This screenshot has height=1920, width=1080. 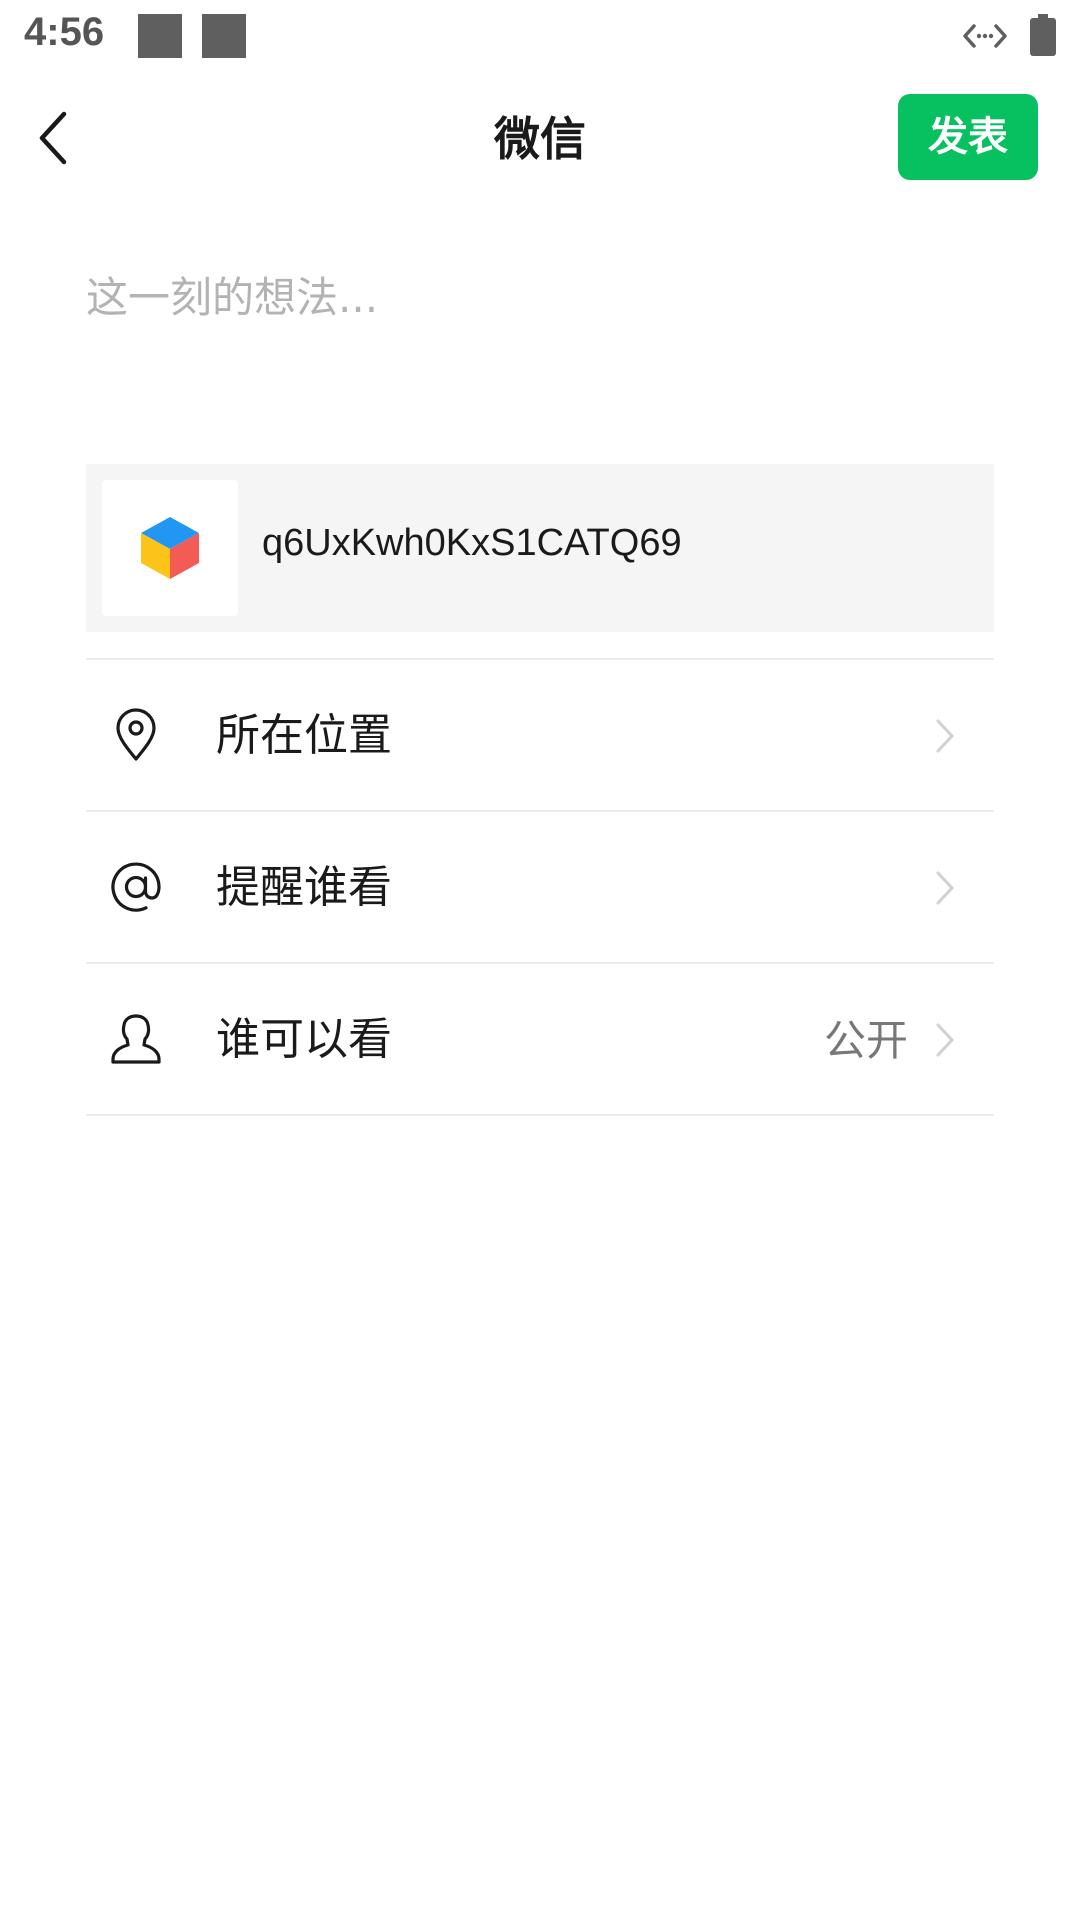 What do you see at coordinates (985, 36) in the screenshot?
I see `data-transfer-icon` at bounding box center [985, 36].